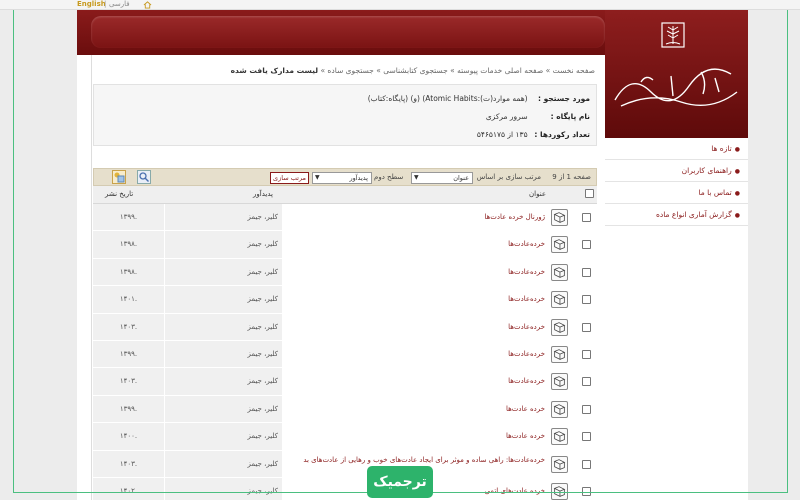  I want to click on header-pill, so click(348, 32).